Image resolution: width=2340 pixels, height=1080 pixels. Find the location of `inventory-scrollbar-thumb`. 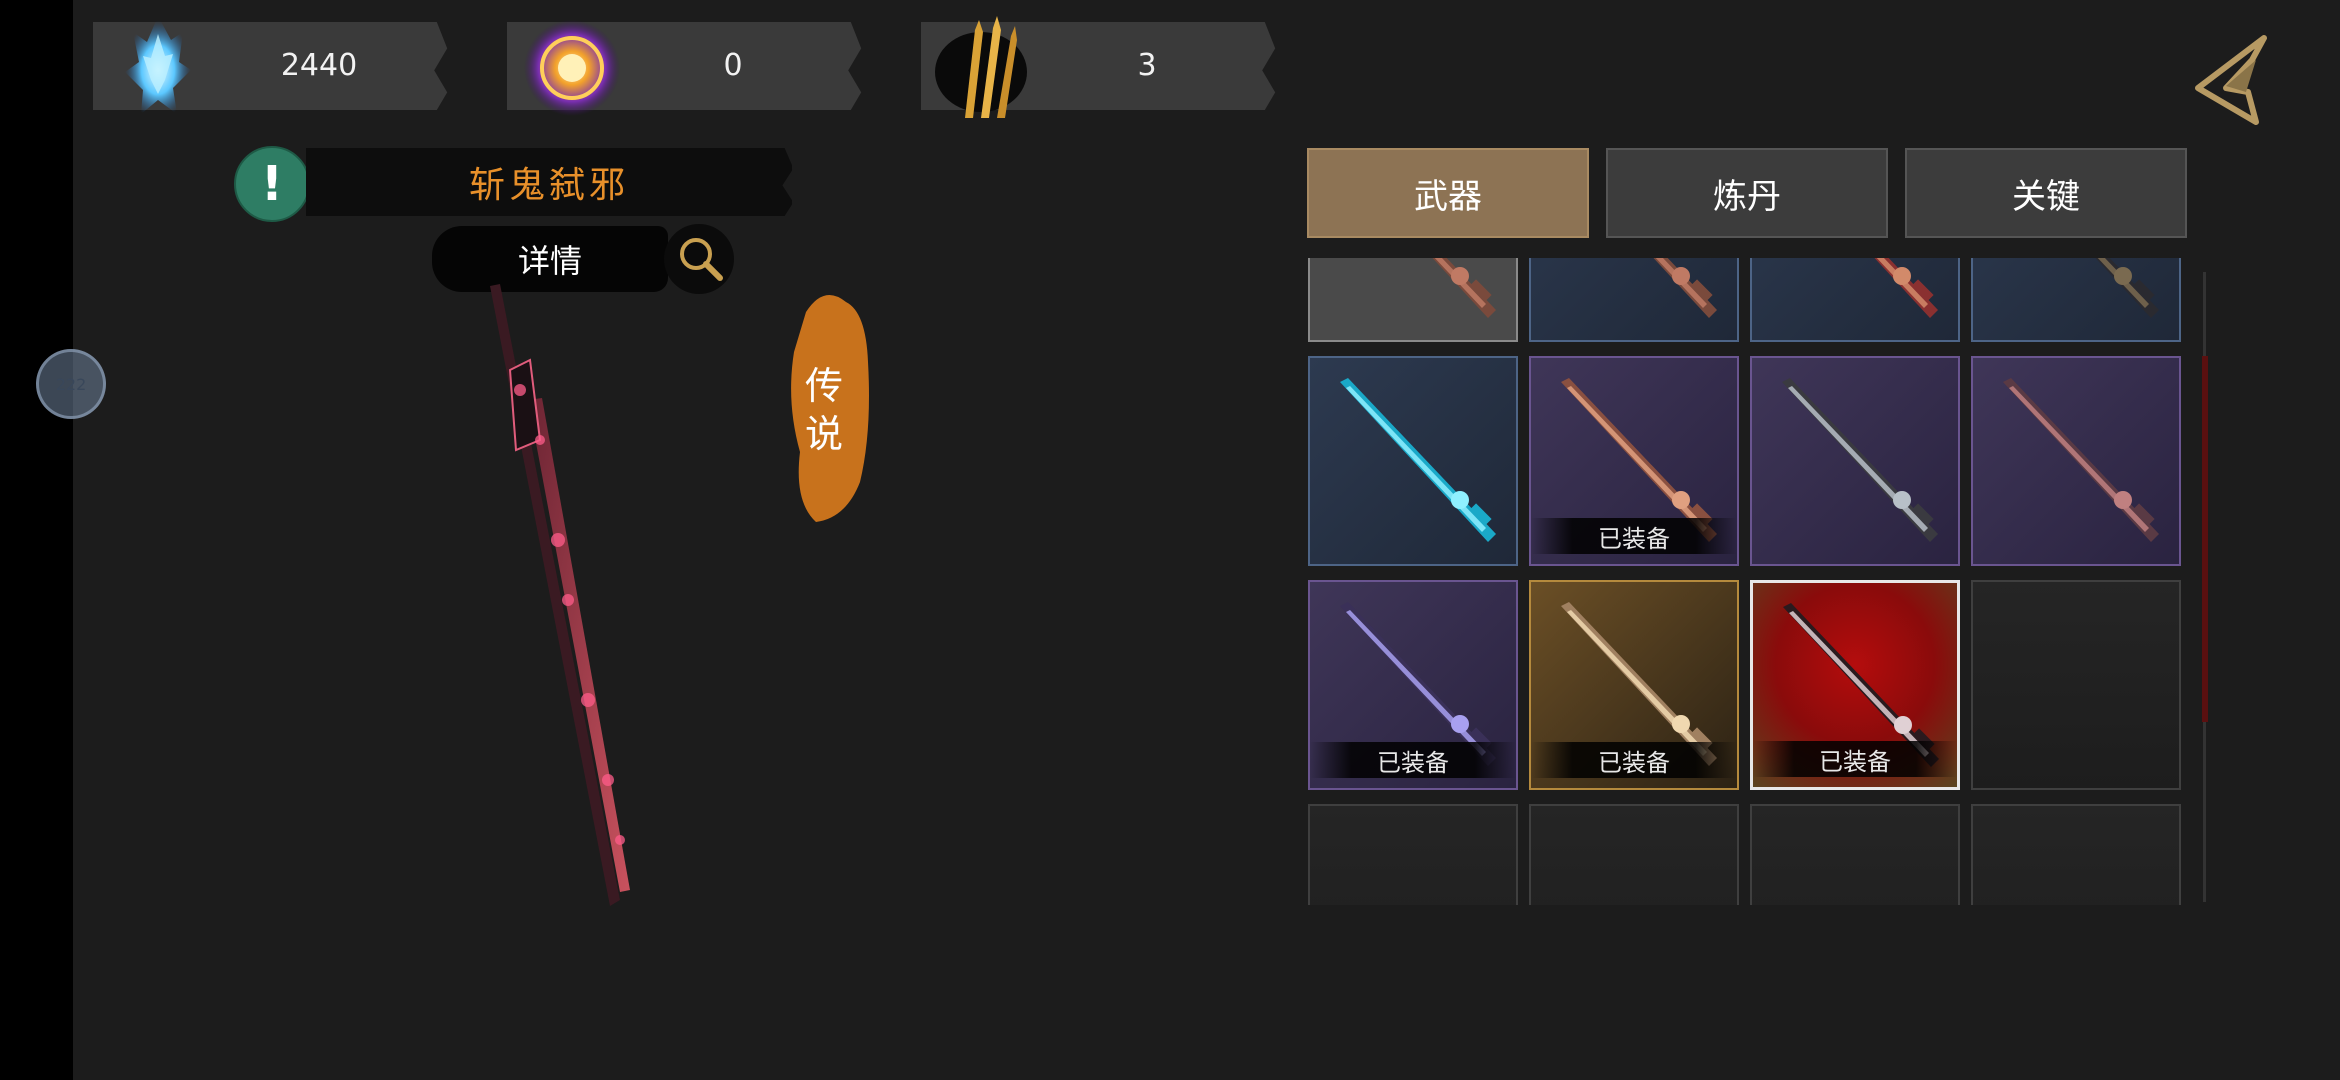

inventory-scrollbar-thumb is located at coordinates (2205, 539).